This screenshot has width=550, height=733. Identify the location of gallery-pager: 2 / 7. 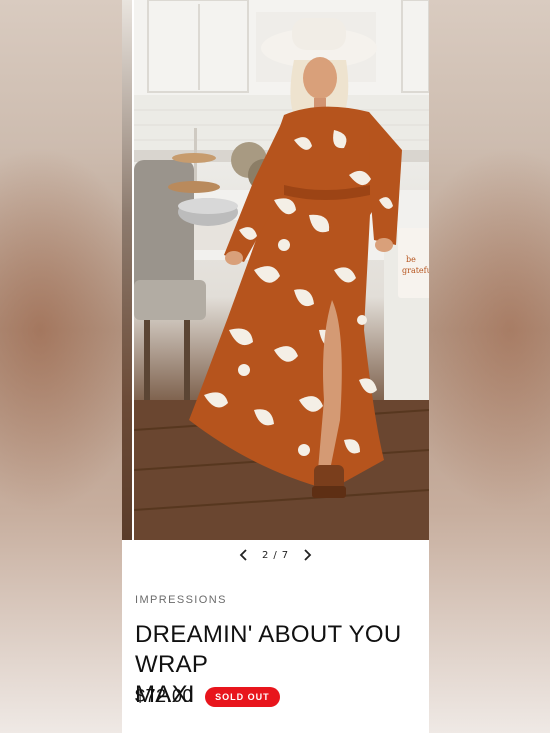
(275, 555).